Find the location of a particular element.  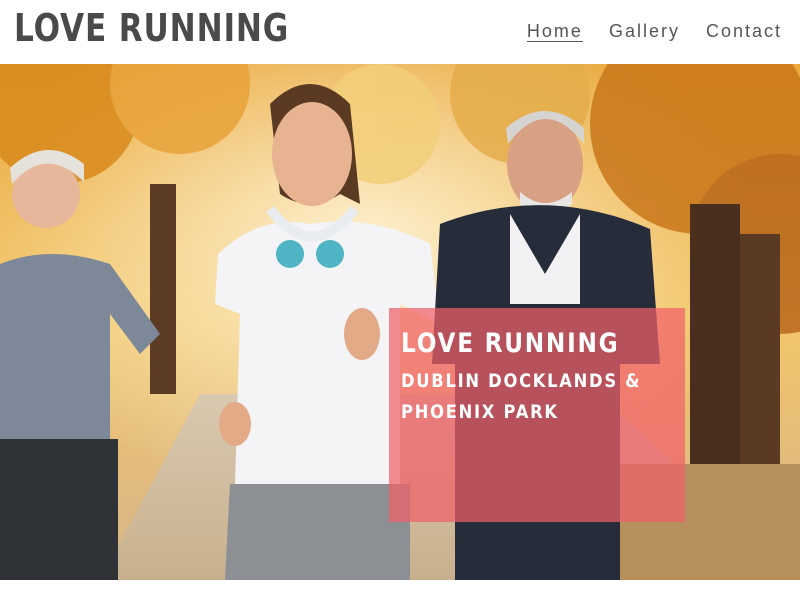

site-header: LOVE RUNNING Home Gallery Contact is located at coordinates (400, 32).